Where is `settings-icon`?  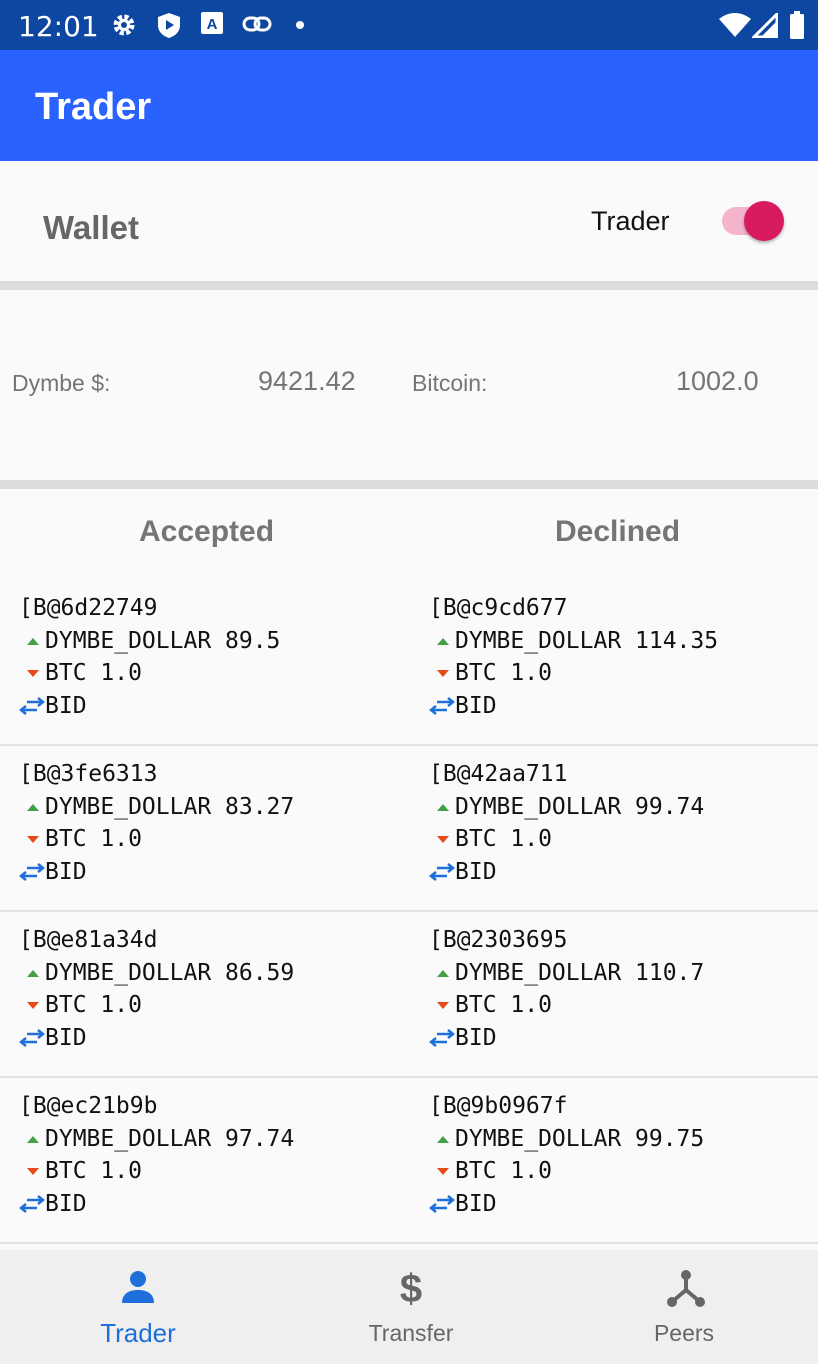
settings-icon is located at coordinates (124, 25).